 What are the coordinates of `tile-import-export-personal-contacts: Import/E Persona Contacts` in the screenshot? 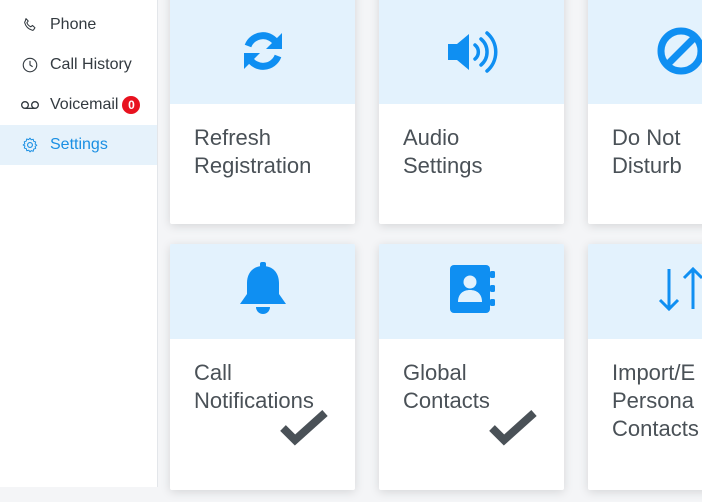 It's located at (645, 367).